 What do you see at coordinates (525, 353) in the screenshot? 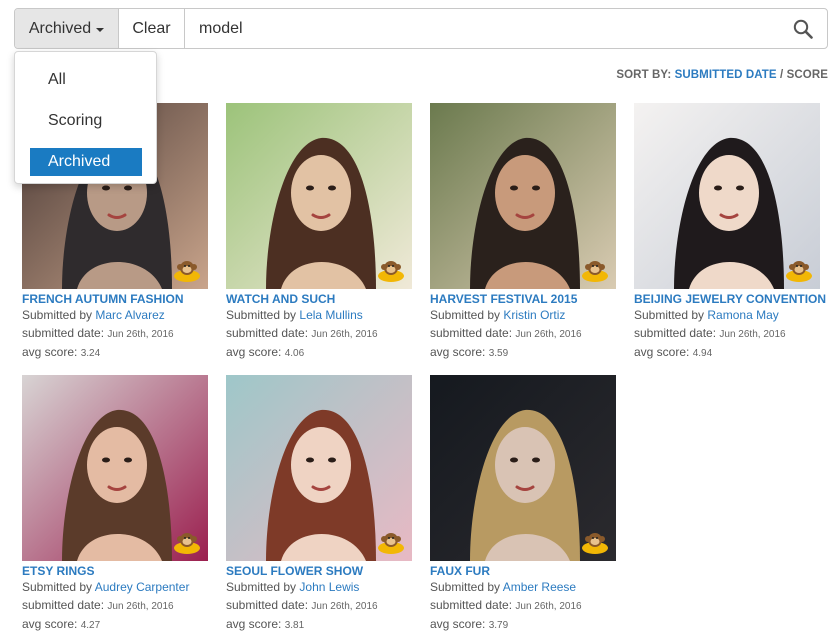
I see `avg-score-line: avg score: 3.59` at bounding box center [525, 353].